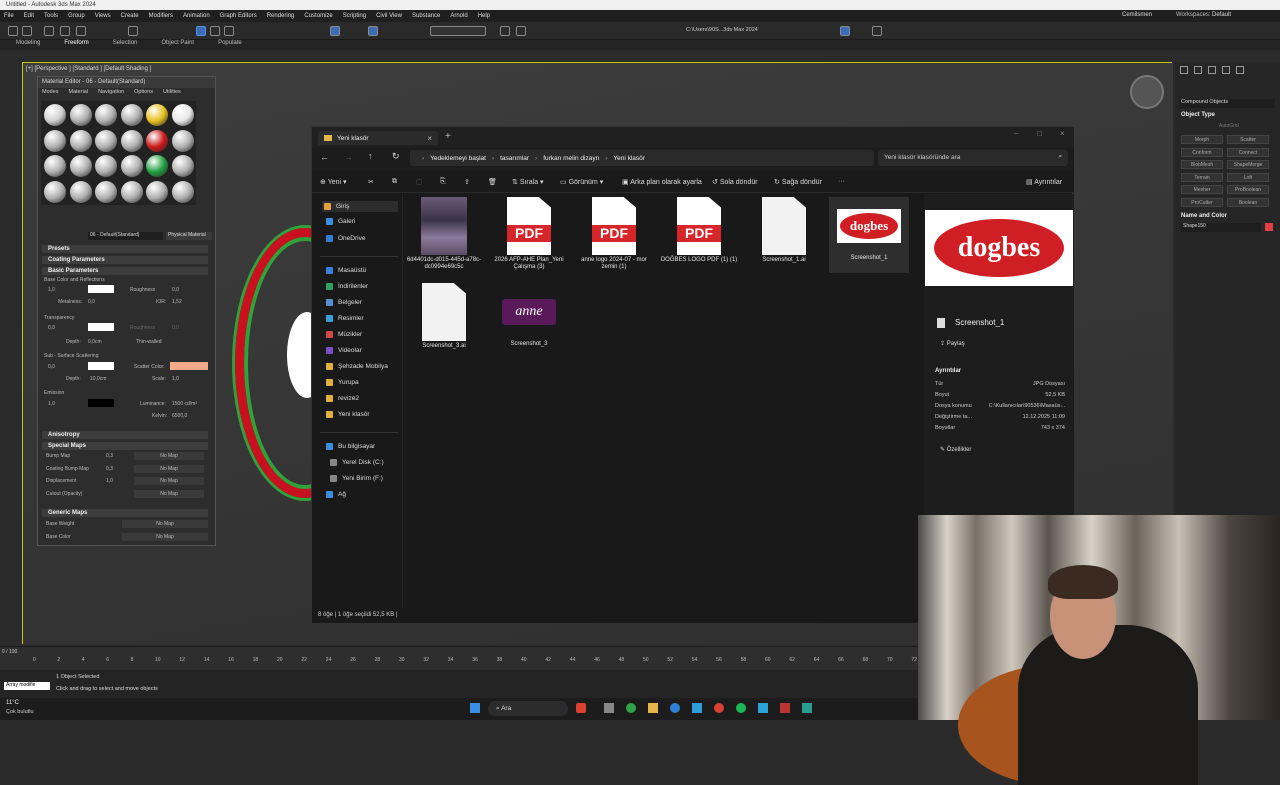 The image size is (1280, 785). I want to click on name-color-heading: Name and Color, so click(1204, 216).